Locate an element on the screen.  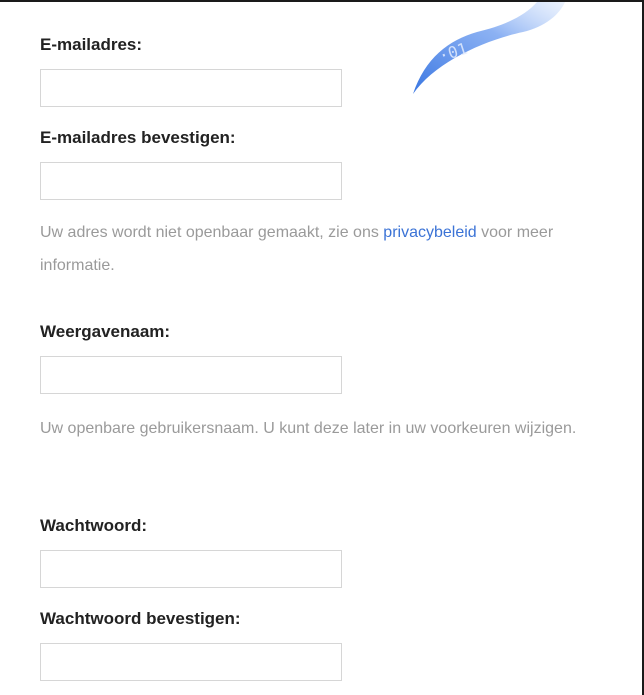
password-field is located at coordinates (191, 569).